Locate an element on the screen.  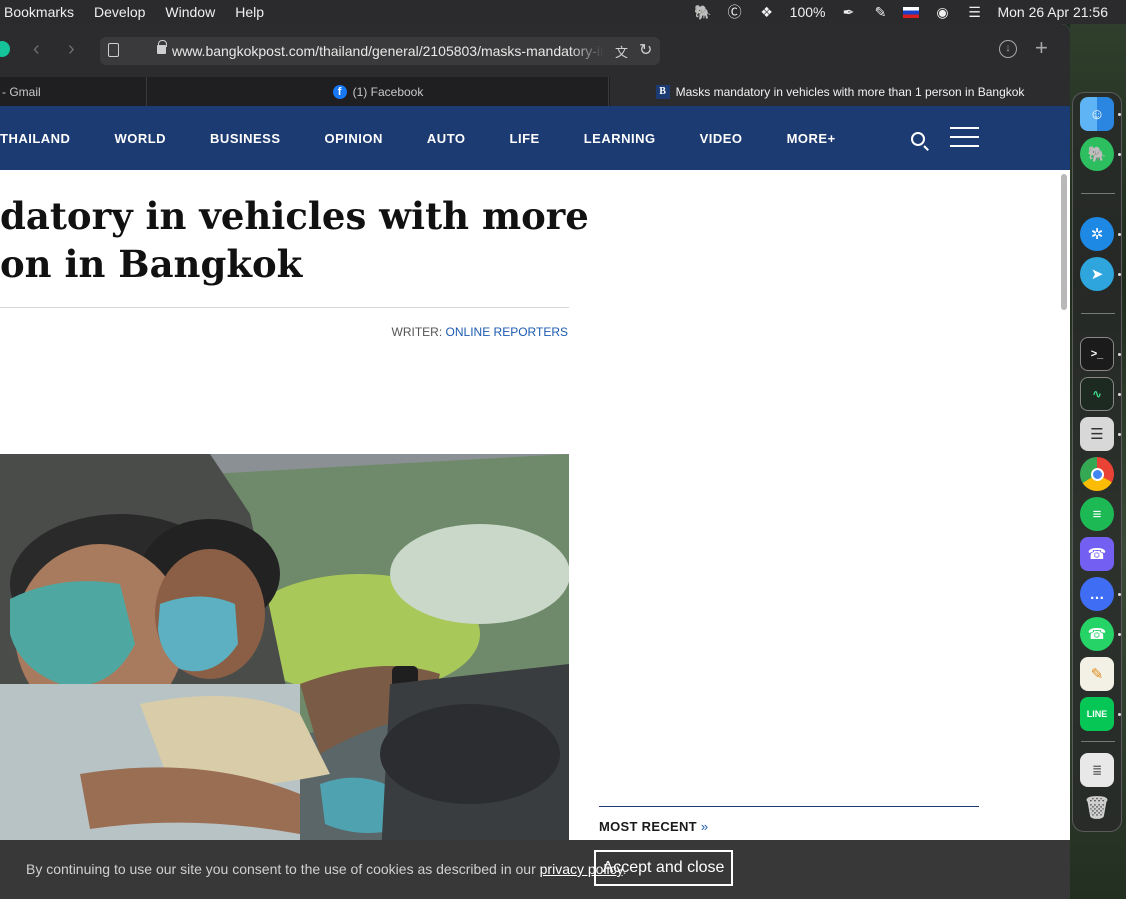
grammarly-extension-icon is located at coordinates (5, 49).